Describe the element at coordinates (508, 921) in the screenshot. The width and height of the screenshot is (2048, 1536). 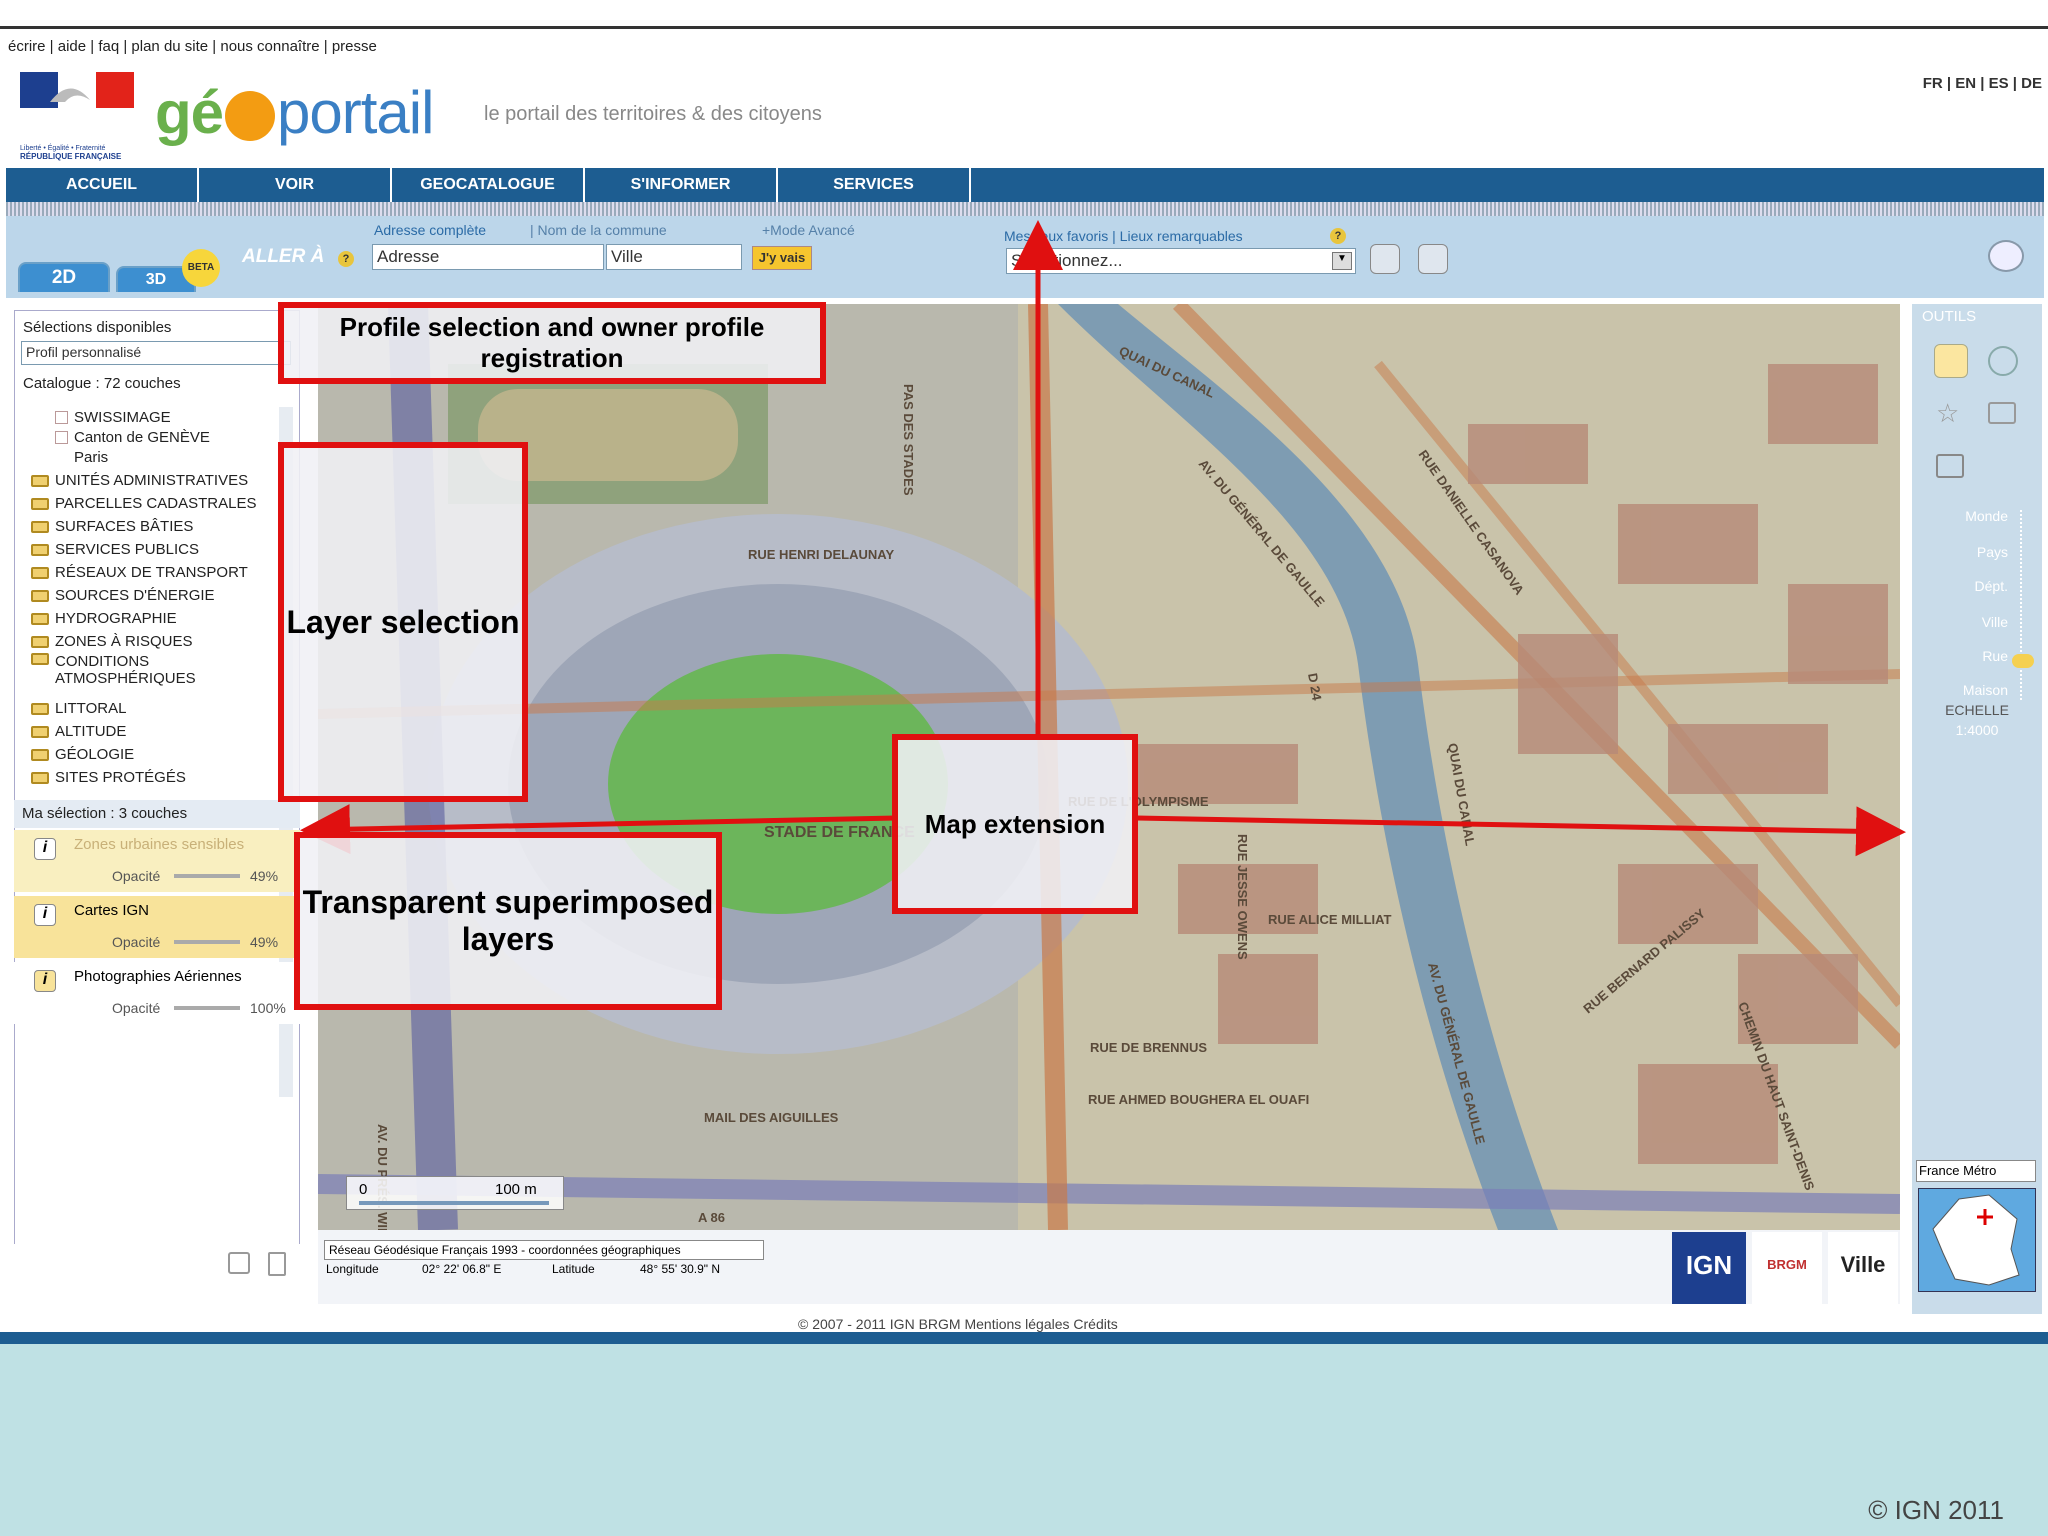
I see `callout-transparent: Transparent superimposed layers` at that location.